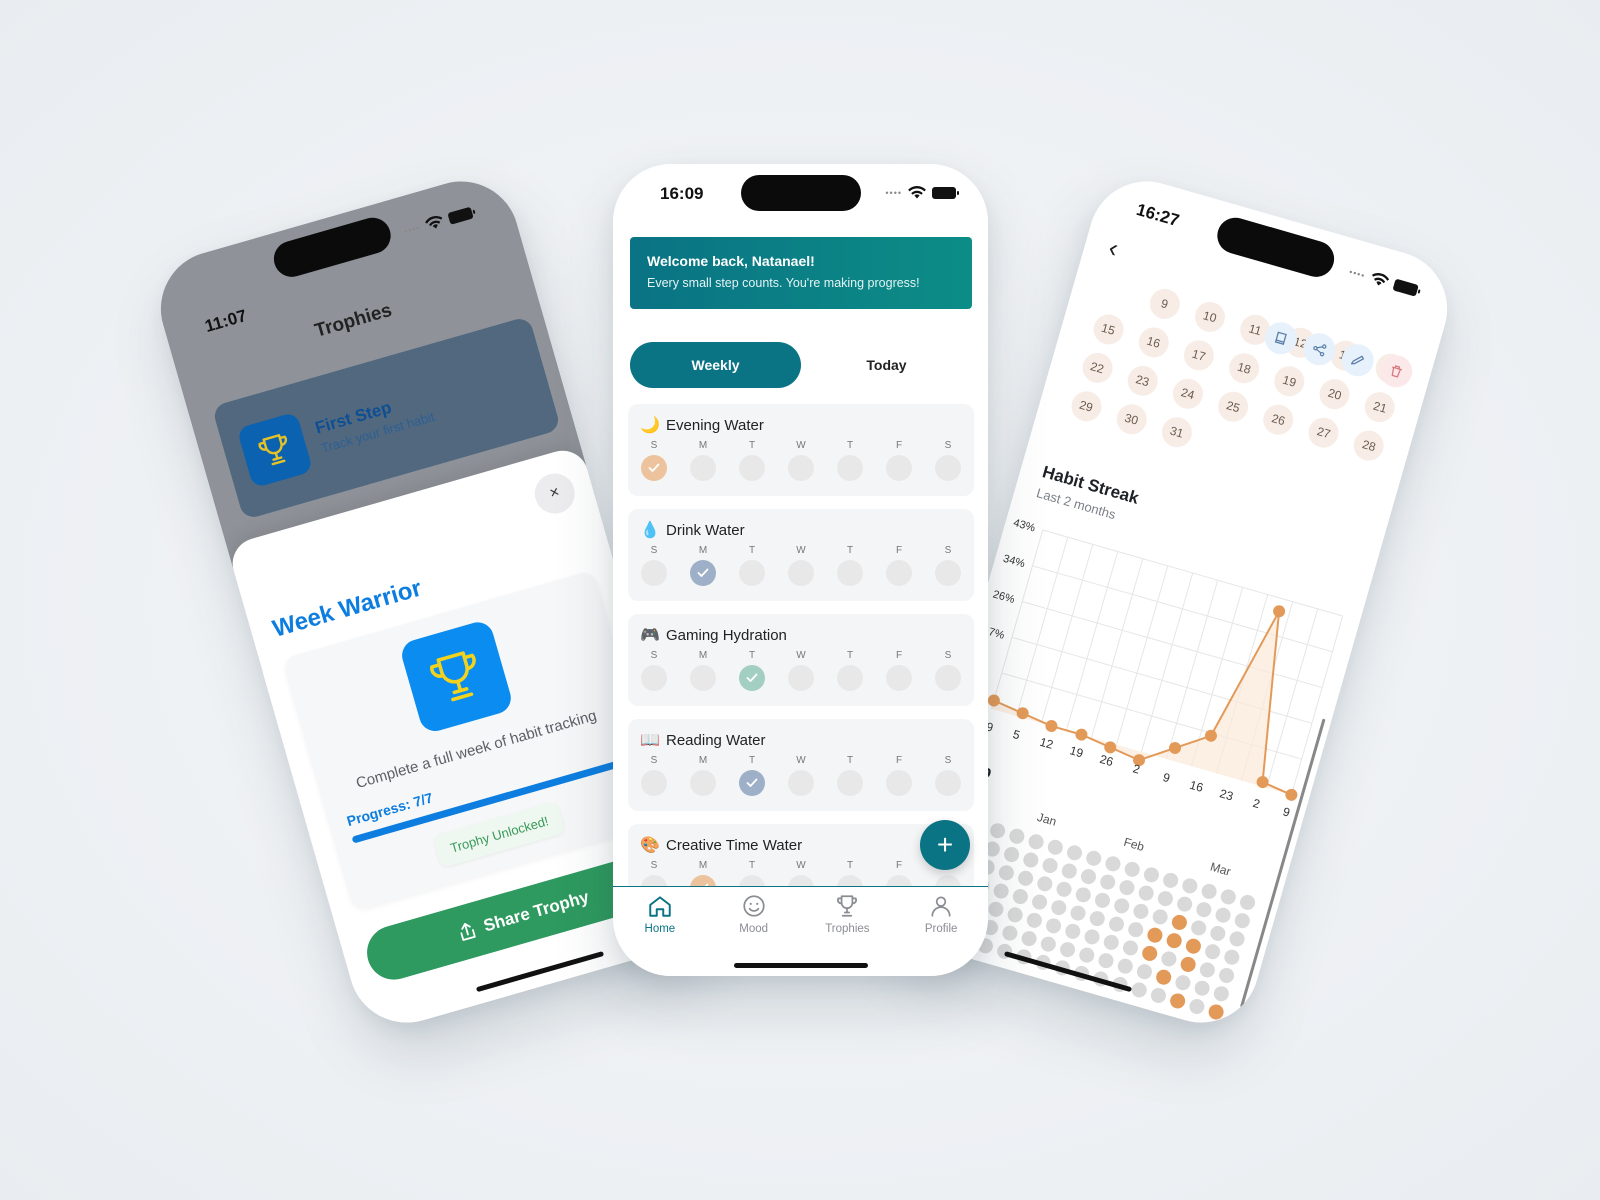 This screenshot has width=1600, height=1200. I want to click on habit-emoji-icon: 🎮, so click(650, 635).